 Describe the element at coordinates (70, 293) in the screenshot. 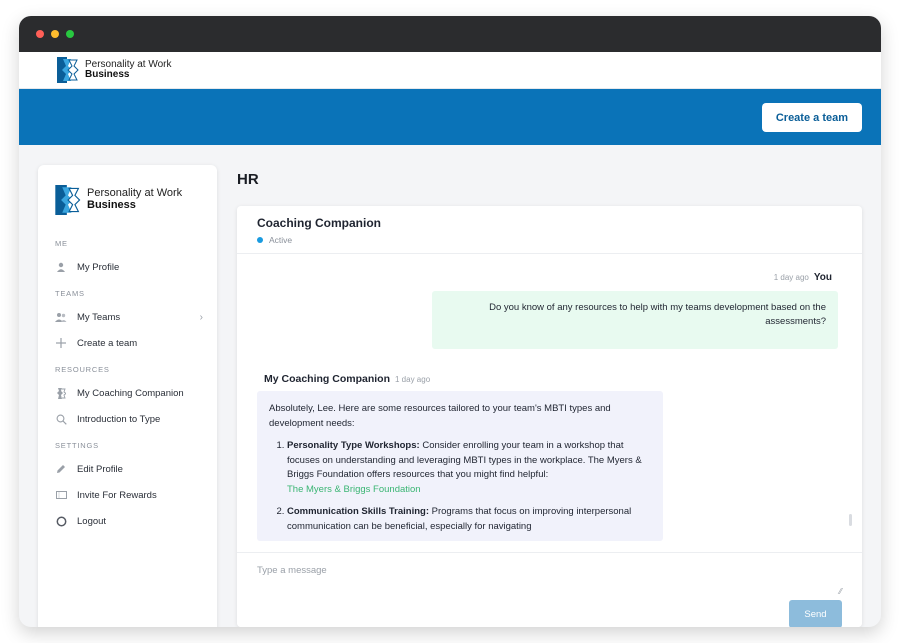

I see `section-label-teams: TEAMS` at that location.